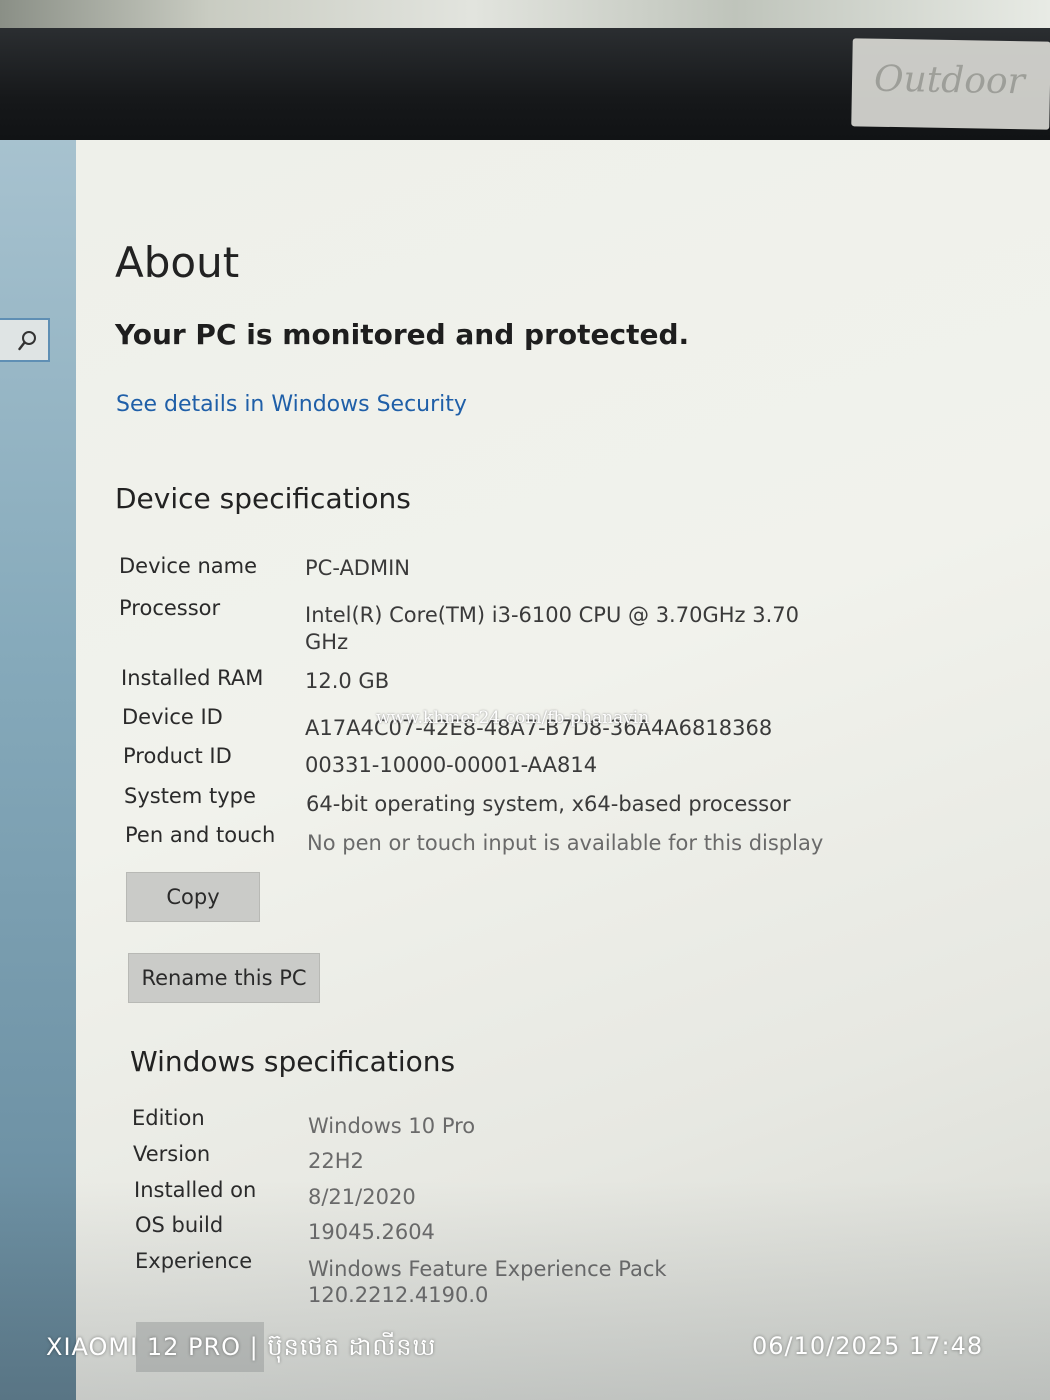 The image size is (1050, 1400). What do you see at coordinates (195, 1190) in the screenshot?
I see `spec-label-installed-on: Installed on` at bounding box center [195, 1190].